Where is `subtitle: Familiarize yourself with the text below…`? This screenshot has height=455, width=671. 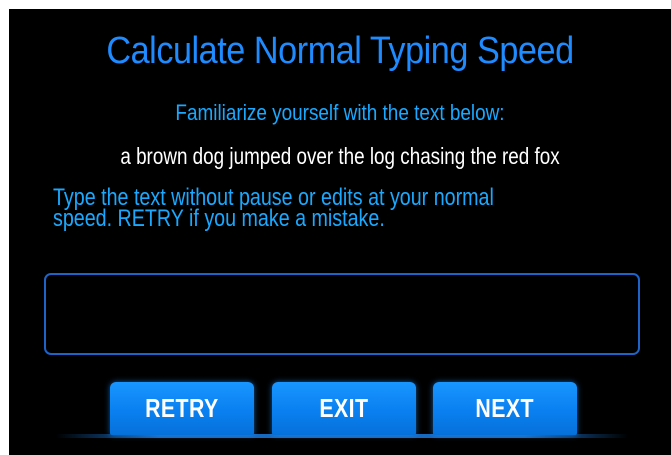
subtitle: Familiarize yourself with the text below… is located at coordinates (340, 112).